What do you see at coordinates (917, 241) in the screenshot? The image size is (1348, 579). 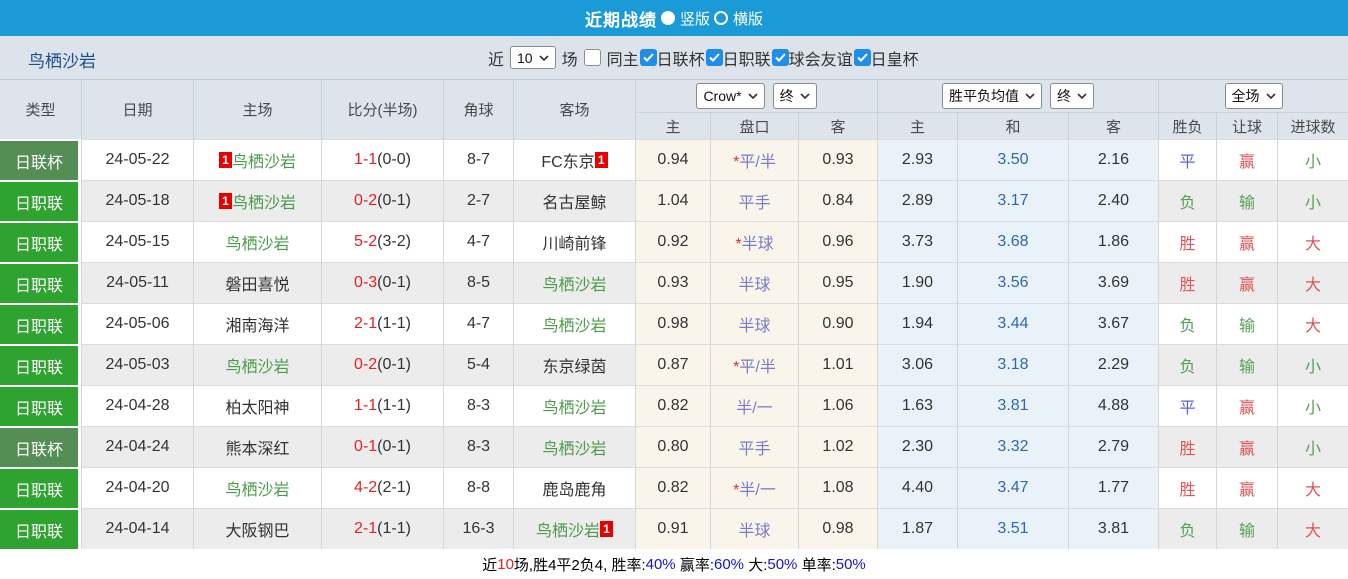 I see `avg-home-odds: 3.73` at bounding box center [917, 241].